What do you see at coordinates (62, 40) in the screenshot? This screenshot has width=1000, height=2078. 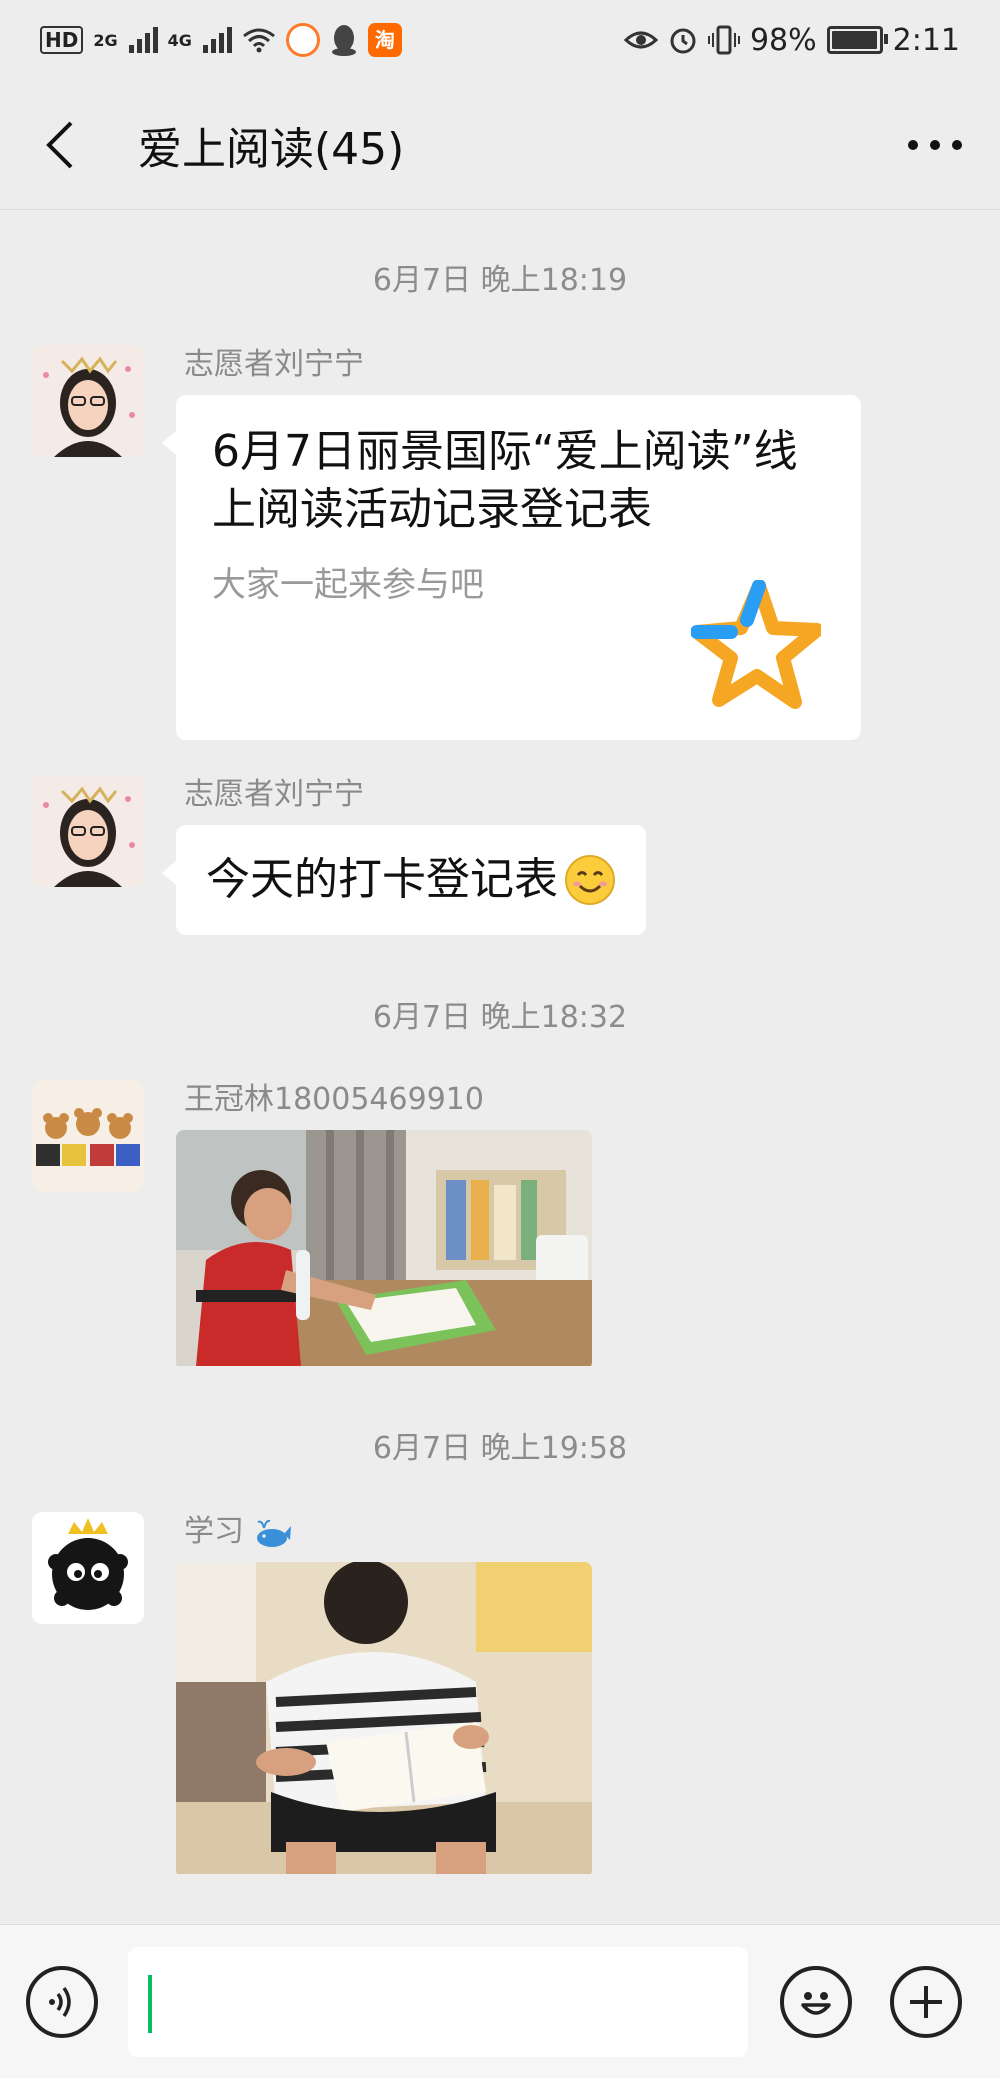 I see `hd-badge: HD` at bounding box center [62, 40].